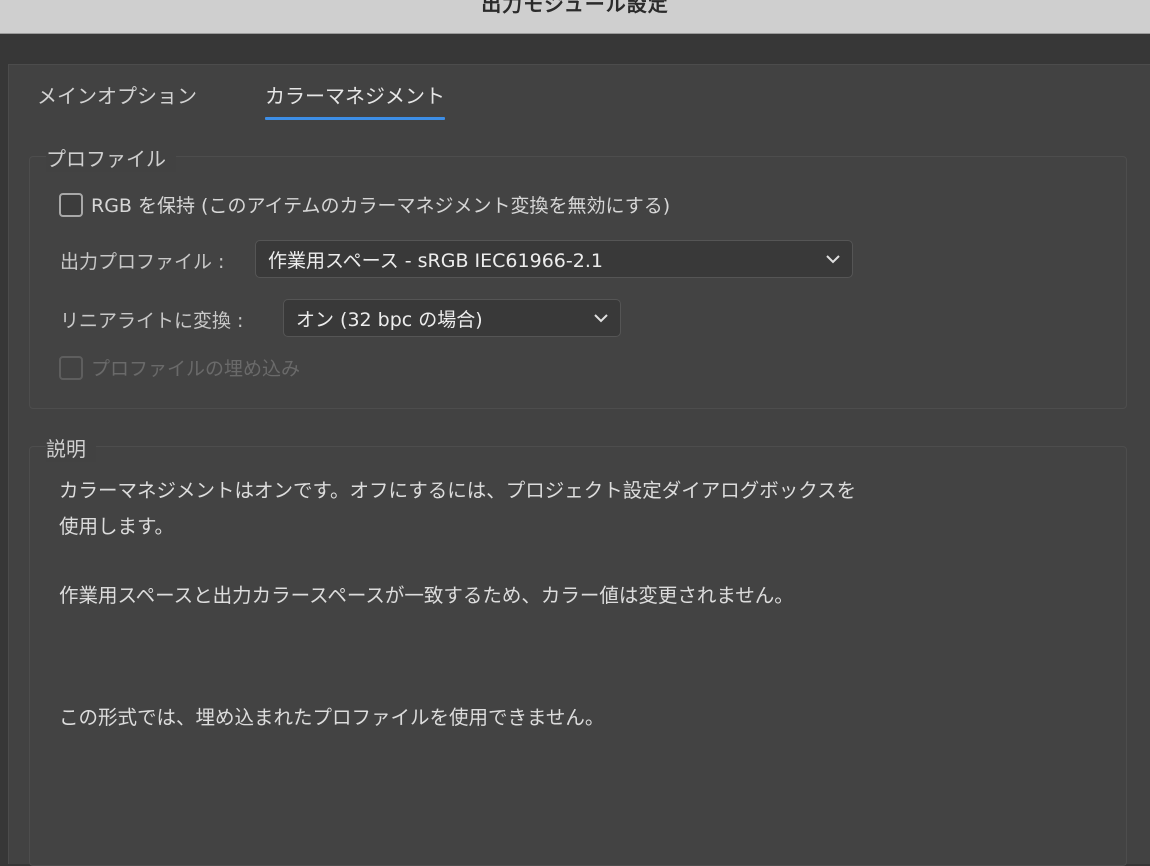  I want to click on output-profile-row: 出力プロファイル :, so click(142, 260).